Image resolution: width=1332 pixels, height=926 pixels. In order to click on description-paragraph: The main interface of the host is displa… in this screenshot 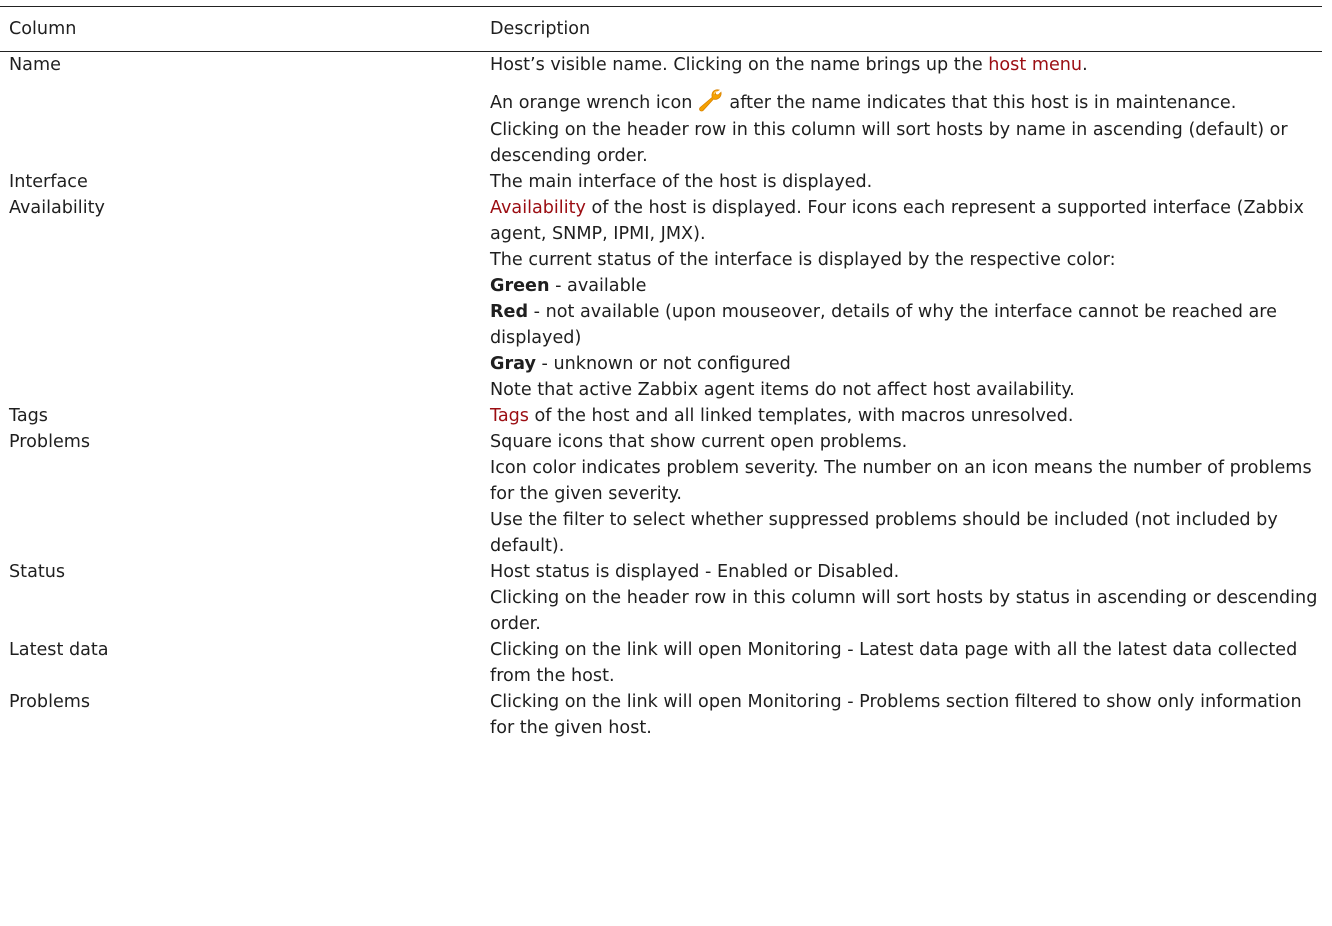, I will do `click(681, 182)`.